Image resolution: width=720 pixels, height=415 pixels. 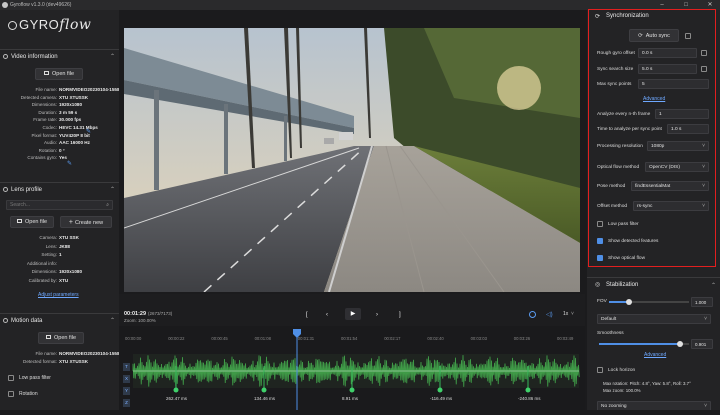 What do you see at coordinates (652, 138) in the screenshot?
I see `highlight-box` at bounding box center [652, 138].